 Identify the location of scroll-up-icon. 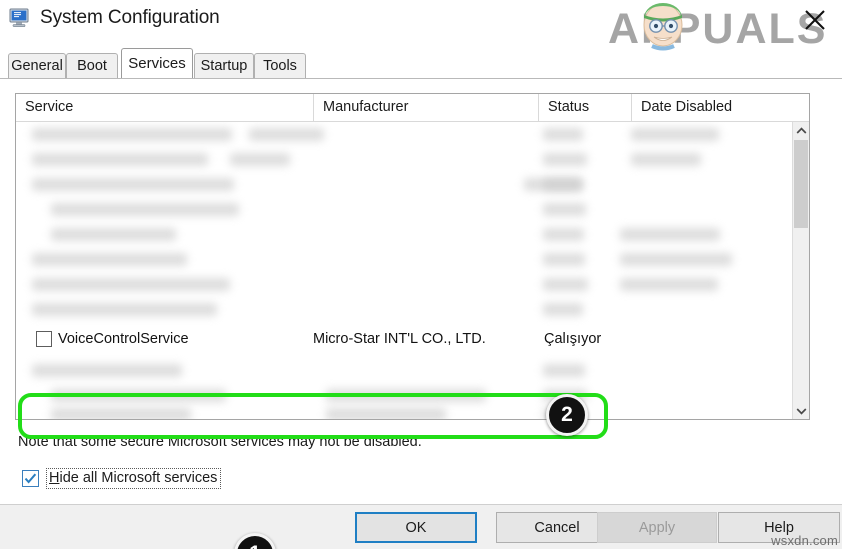
(801, 130).